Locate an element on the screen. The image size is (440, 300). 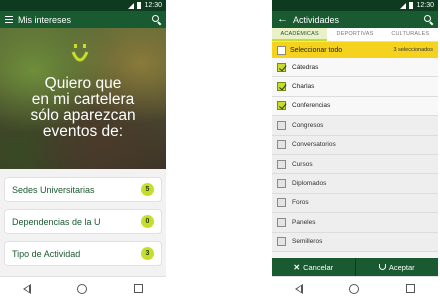
menu-item-tipo-actividad: Tipo de Actividad 3 is located at coordinates (83, 253).